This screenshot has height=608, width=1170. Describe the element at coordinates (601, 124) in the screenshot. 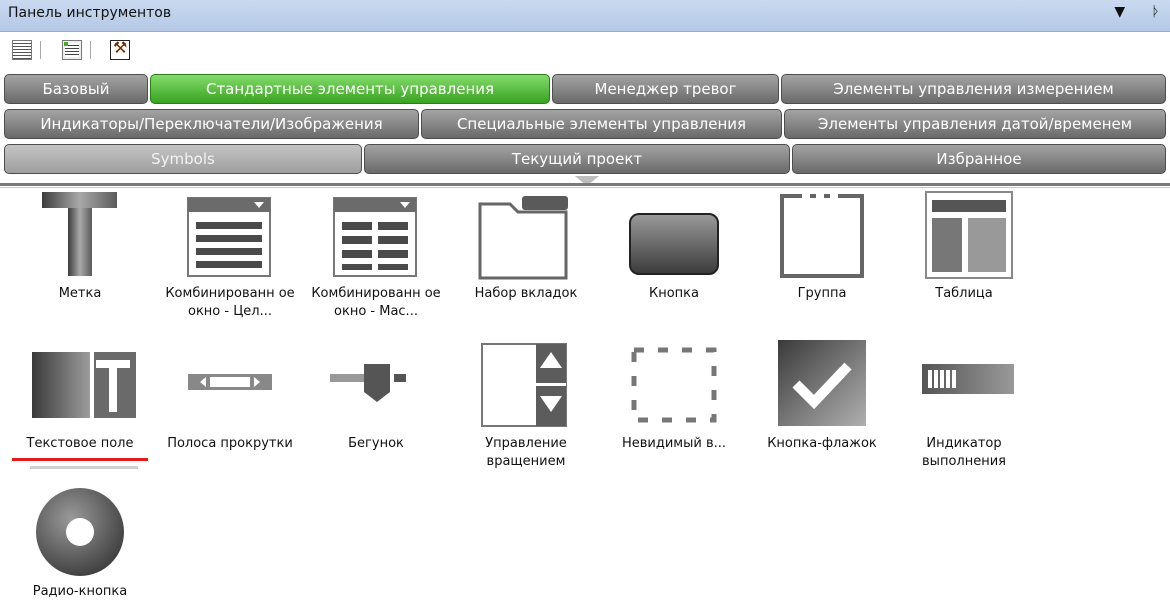

I see `tab-special-controls: Специальные элементы управления` at that location.